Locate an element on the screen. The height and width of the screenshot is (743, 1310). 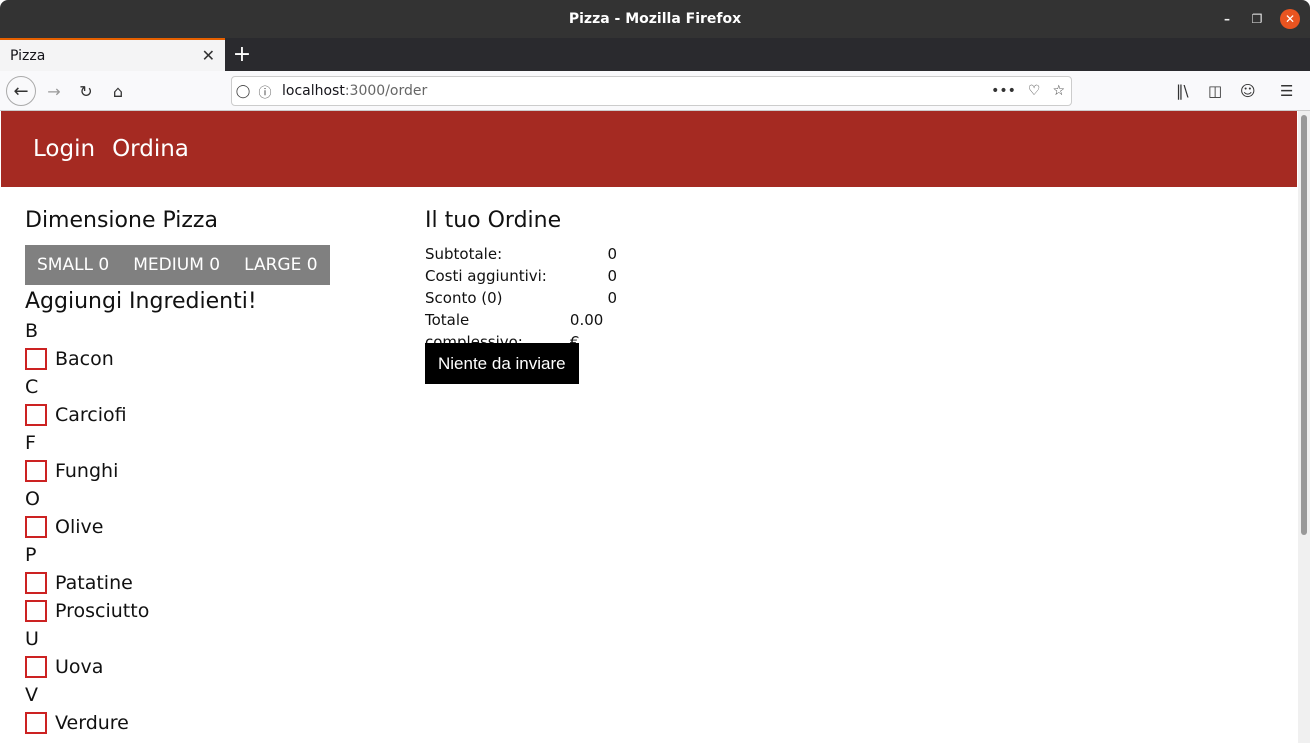
ingredient-group-o: O Olive is located at coordinates (205, 513).